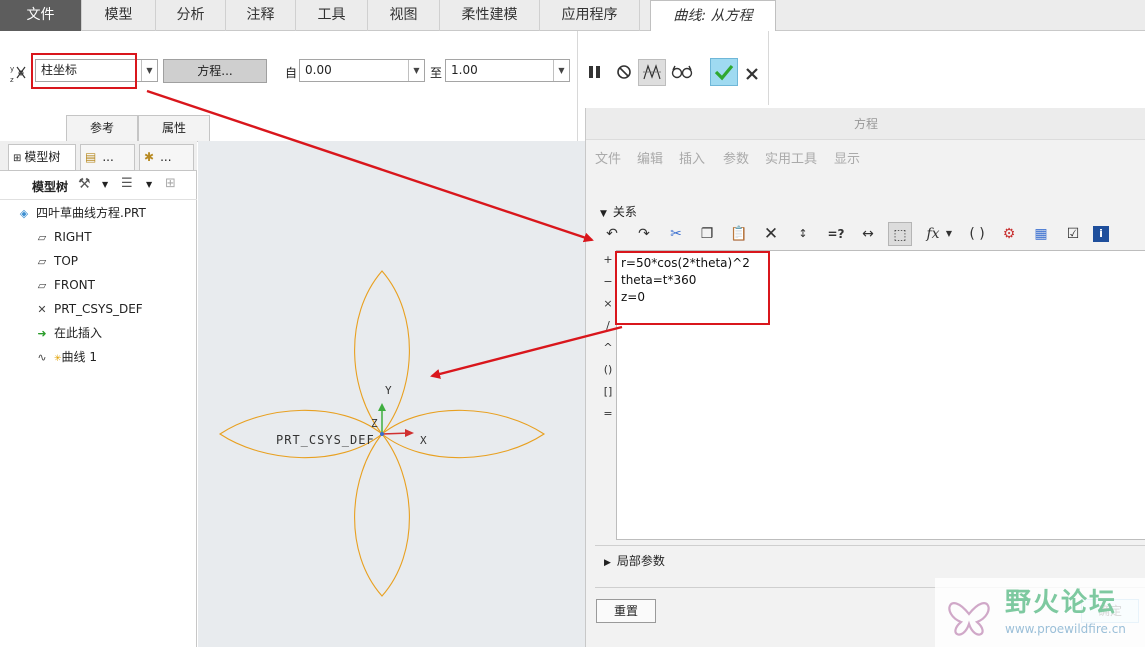 This screenshot has width=1145, height=647. What do you see at coordinates (836, 234) in the screenshot?
I see `evaluate-icon: =?` at bounding box center [836, 234].